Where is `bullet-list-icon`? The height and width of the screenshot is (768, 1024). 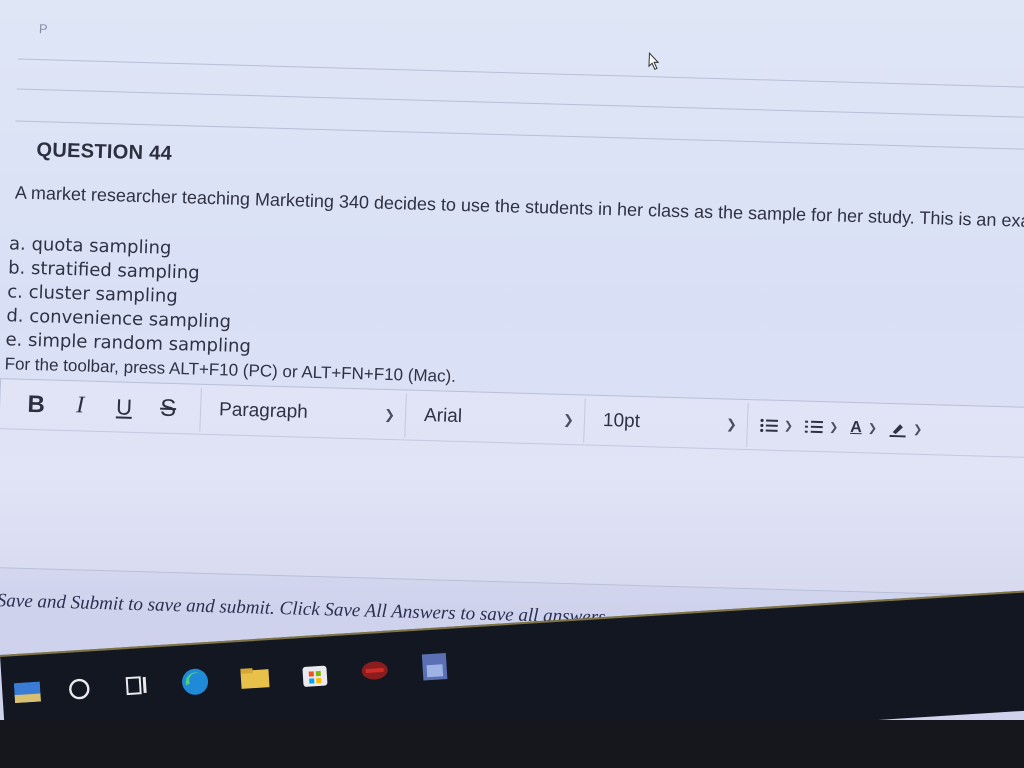 bullet-list-icon is located at coordinates (769, 425).